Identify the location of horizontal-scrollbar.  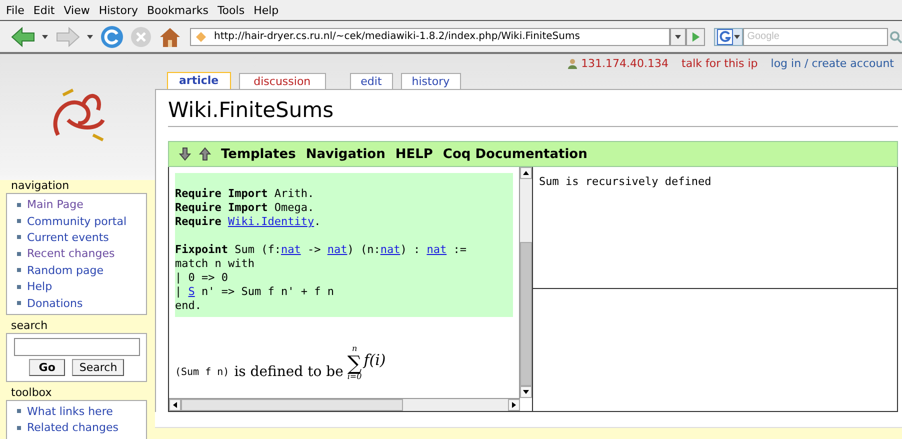
(344, 405).